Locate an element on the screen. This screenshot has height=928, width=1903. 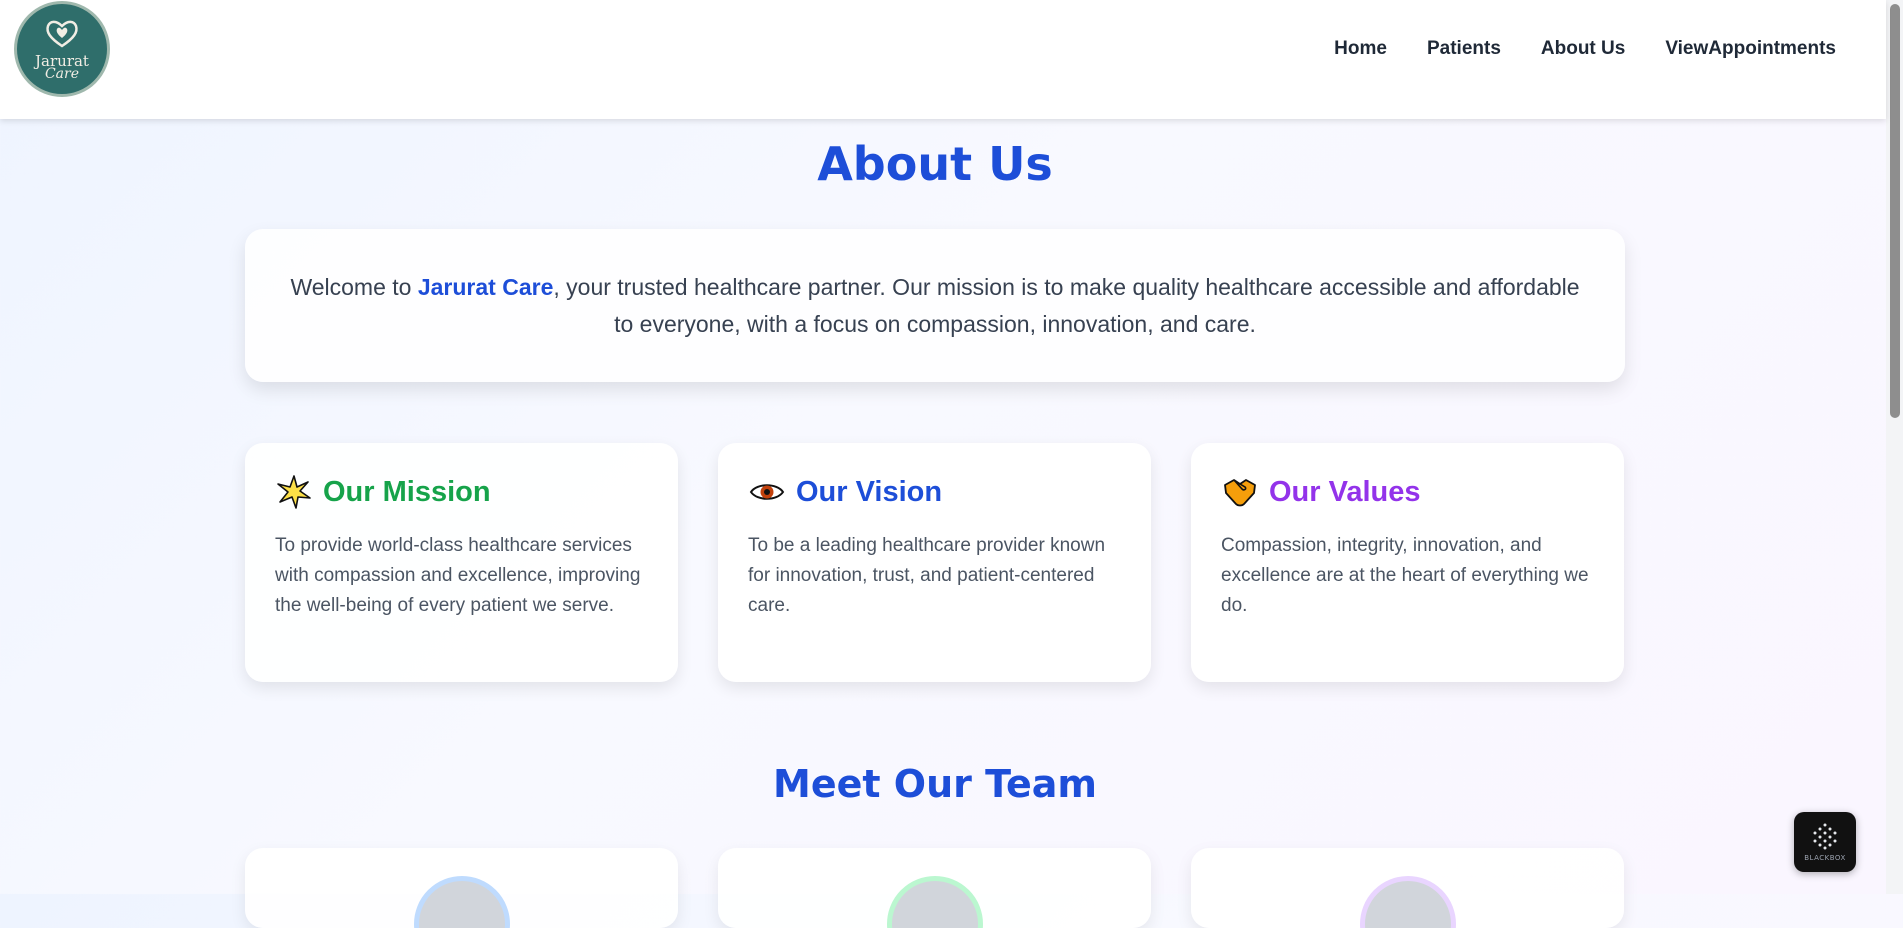
nav-home: Home is located at coordinates (1360, 49).